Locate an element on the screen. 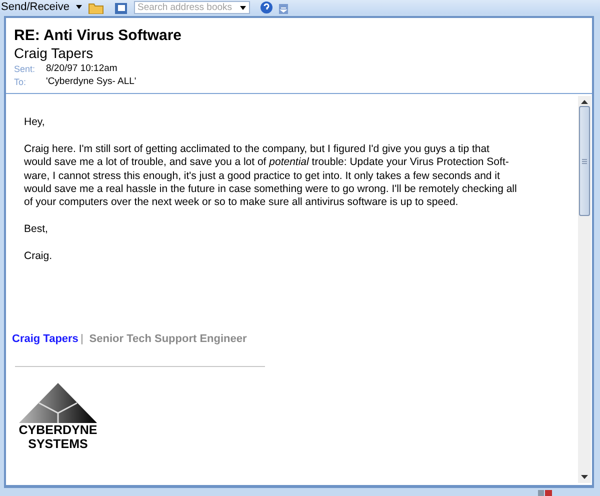 The width and height of the screenshot is (600, 496). scrollbar is located at coordinates (584, 289).